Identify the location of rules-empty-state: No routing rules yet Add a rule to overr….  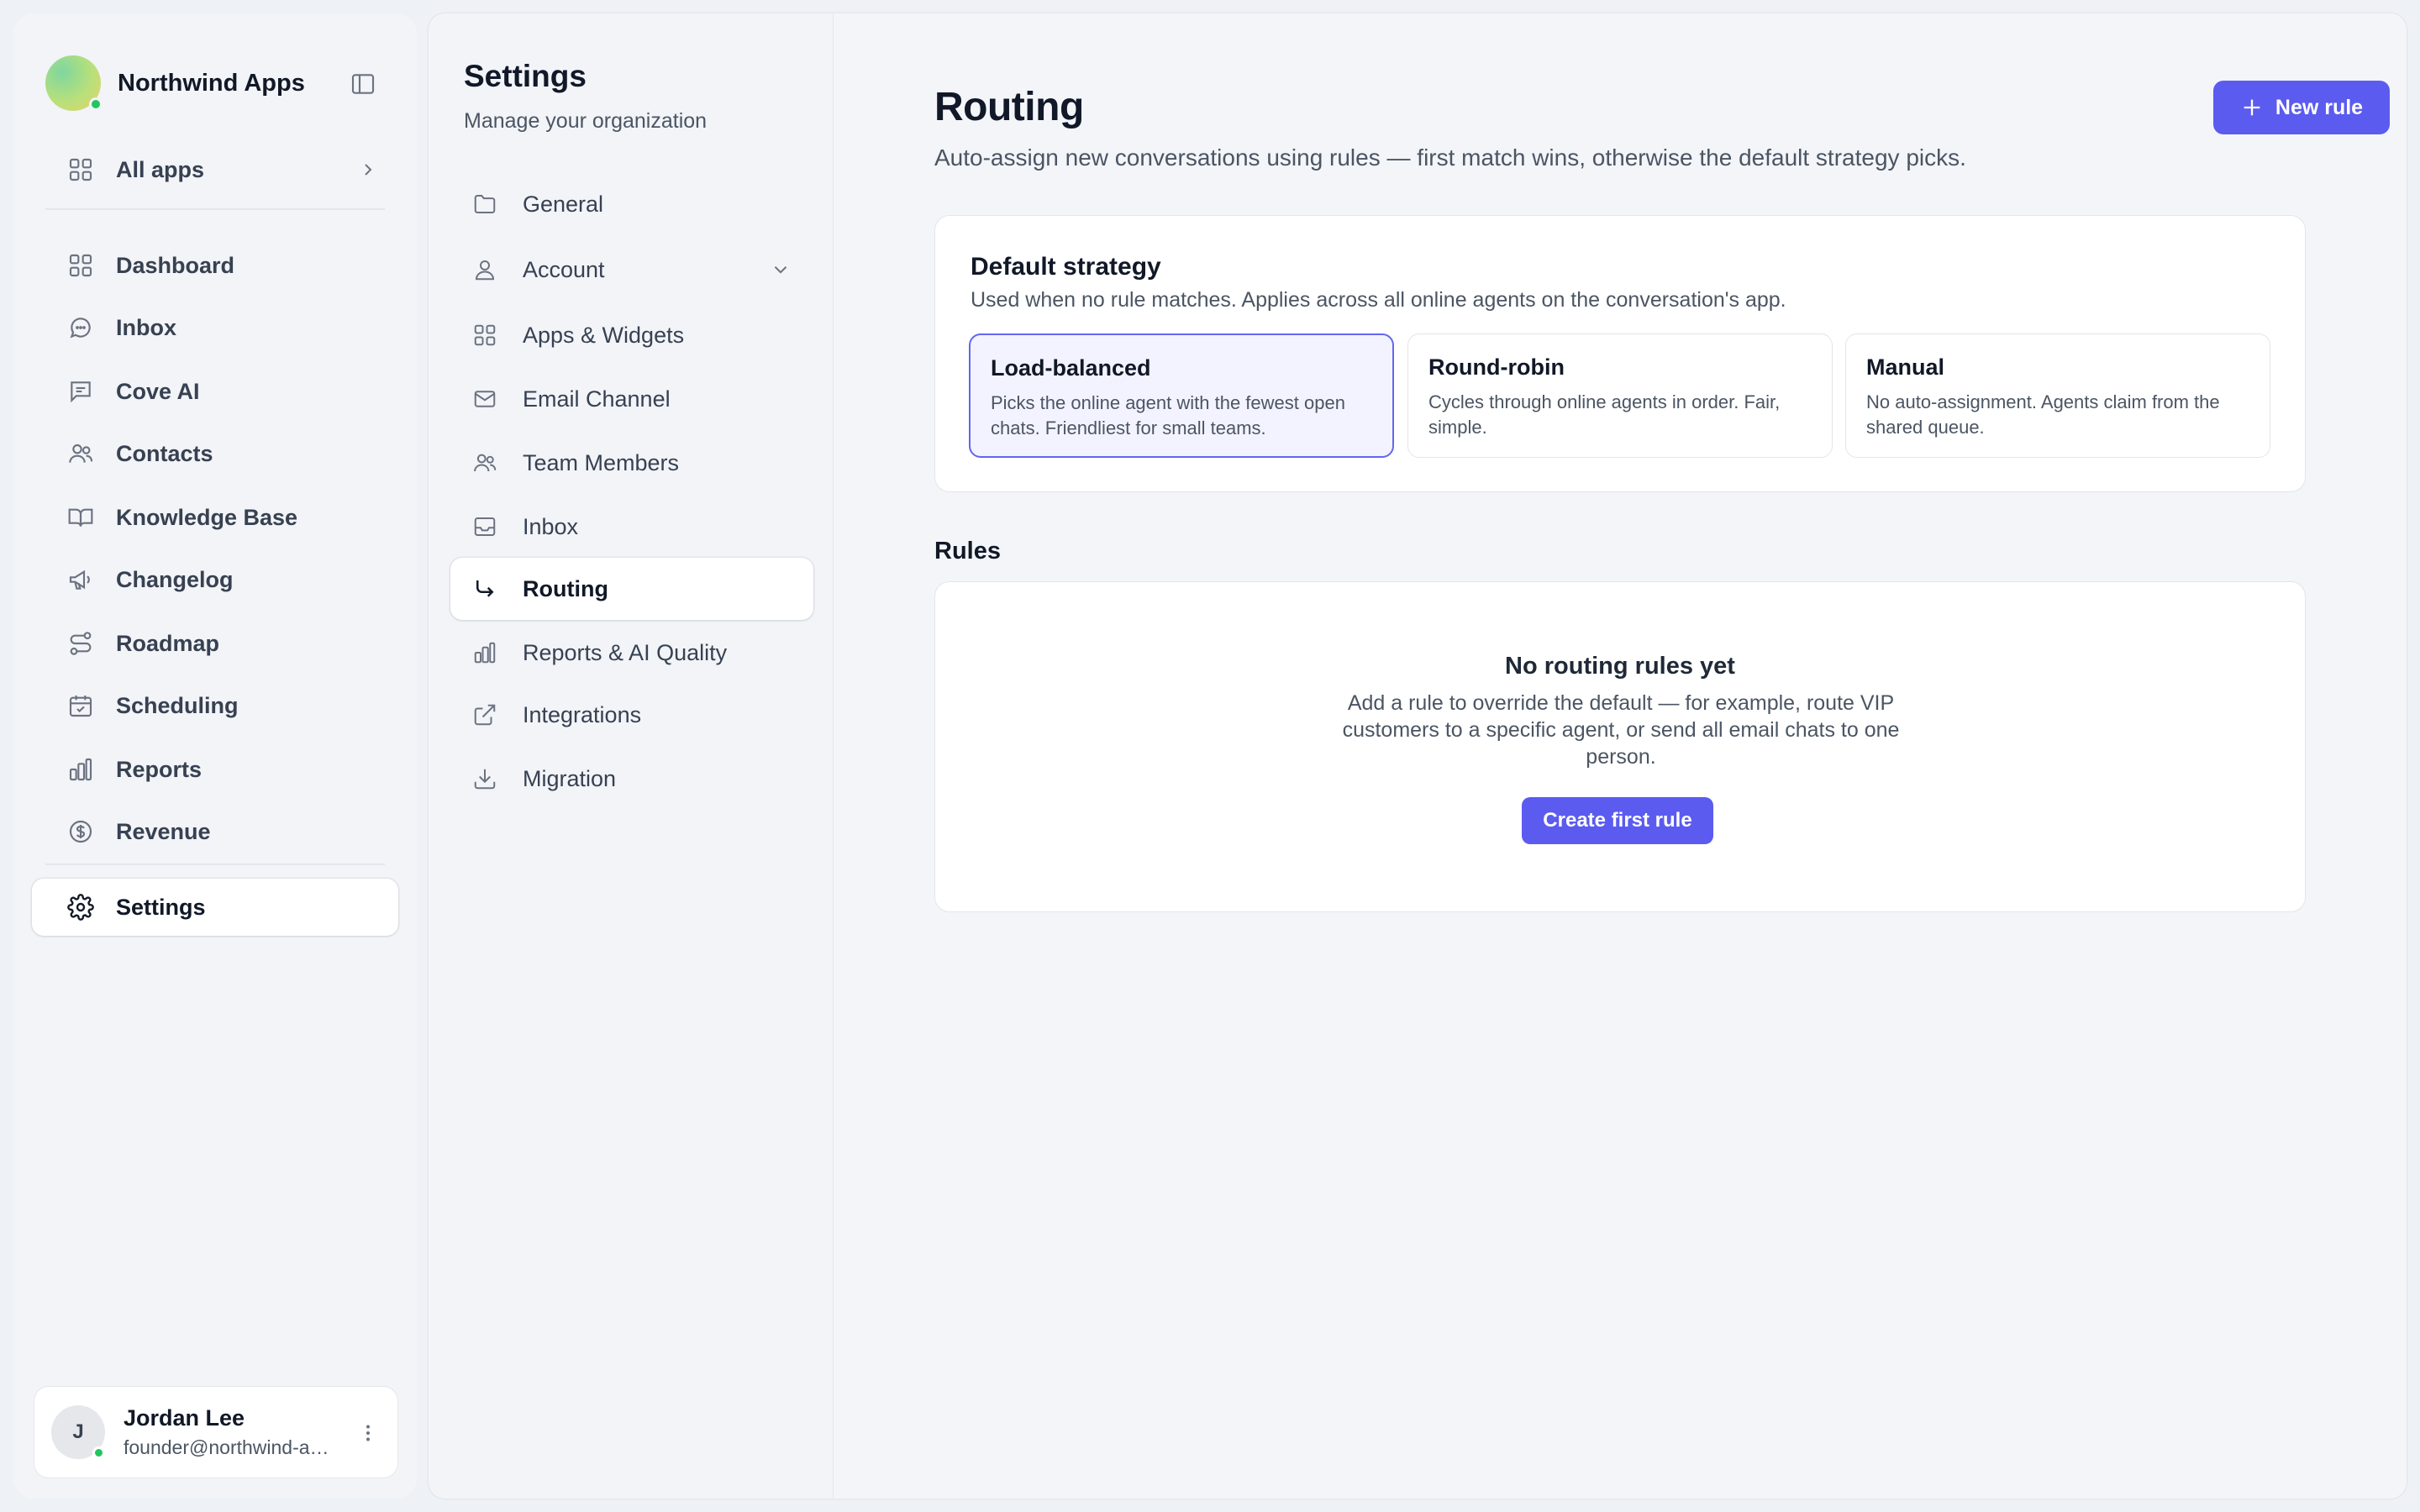
(1620, 746).